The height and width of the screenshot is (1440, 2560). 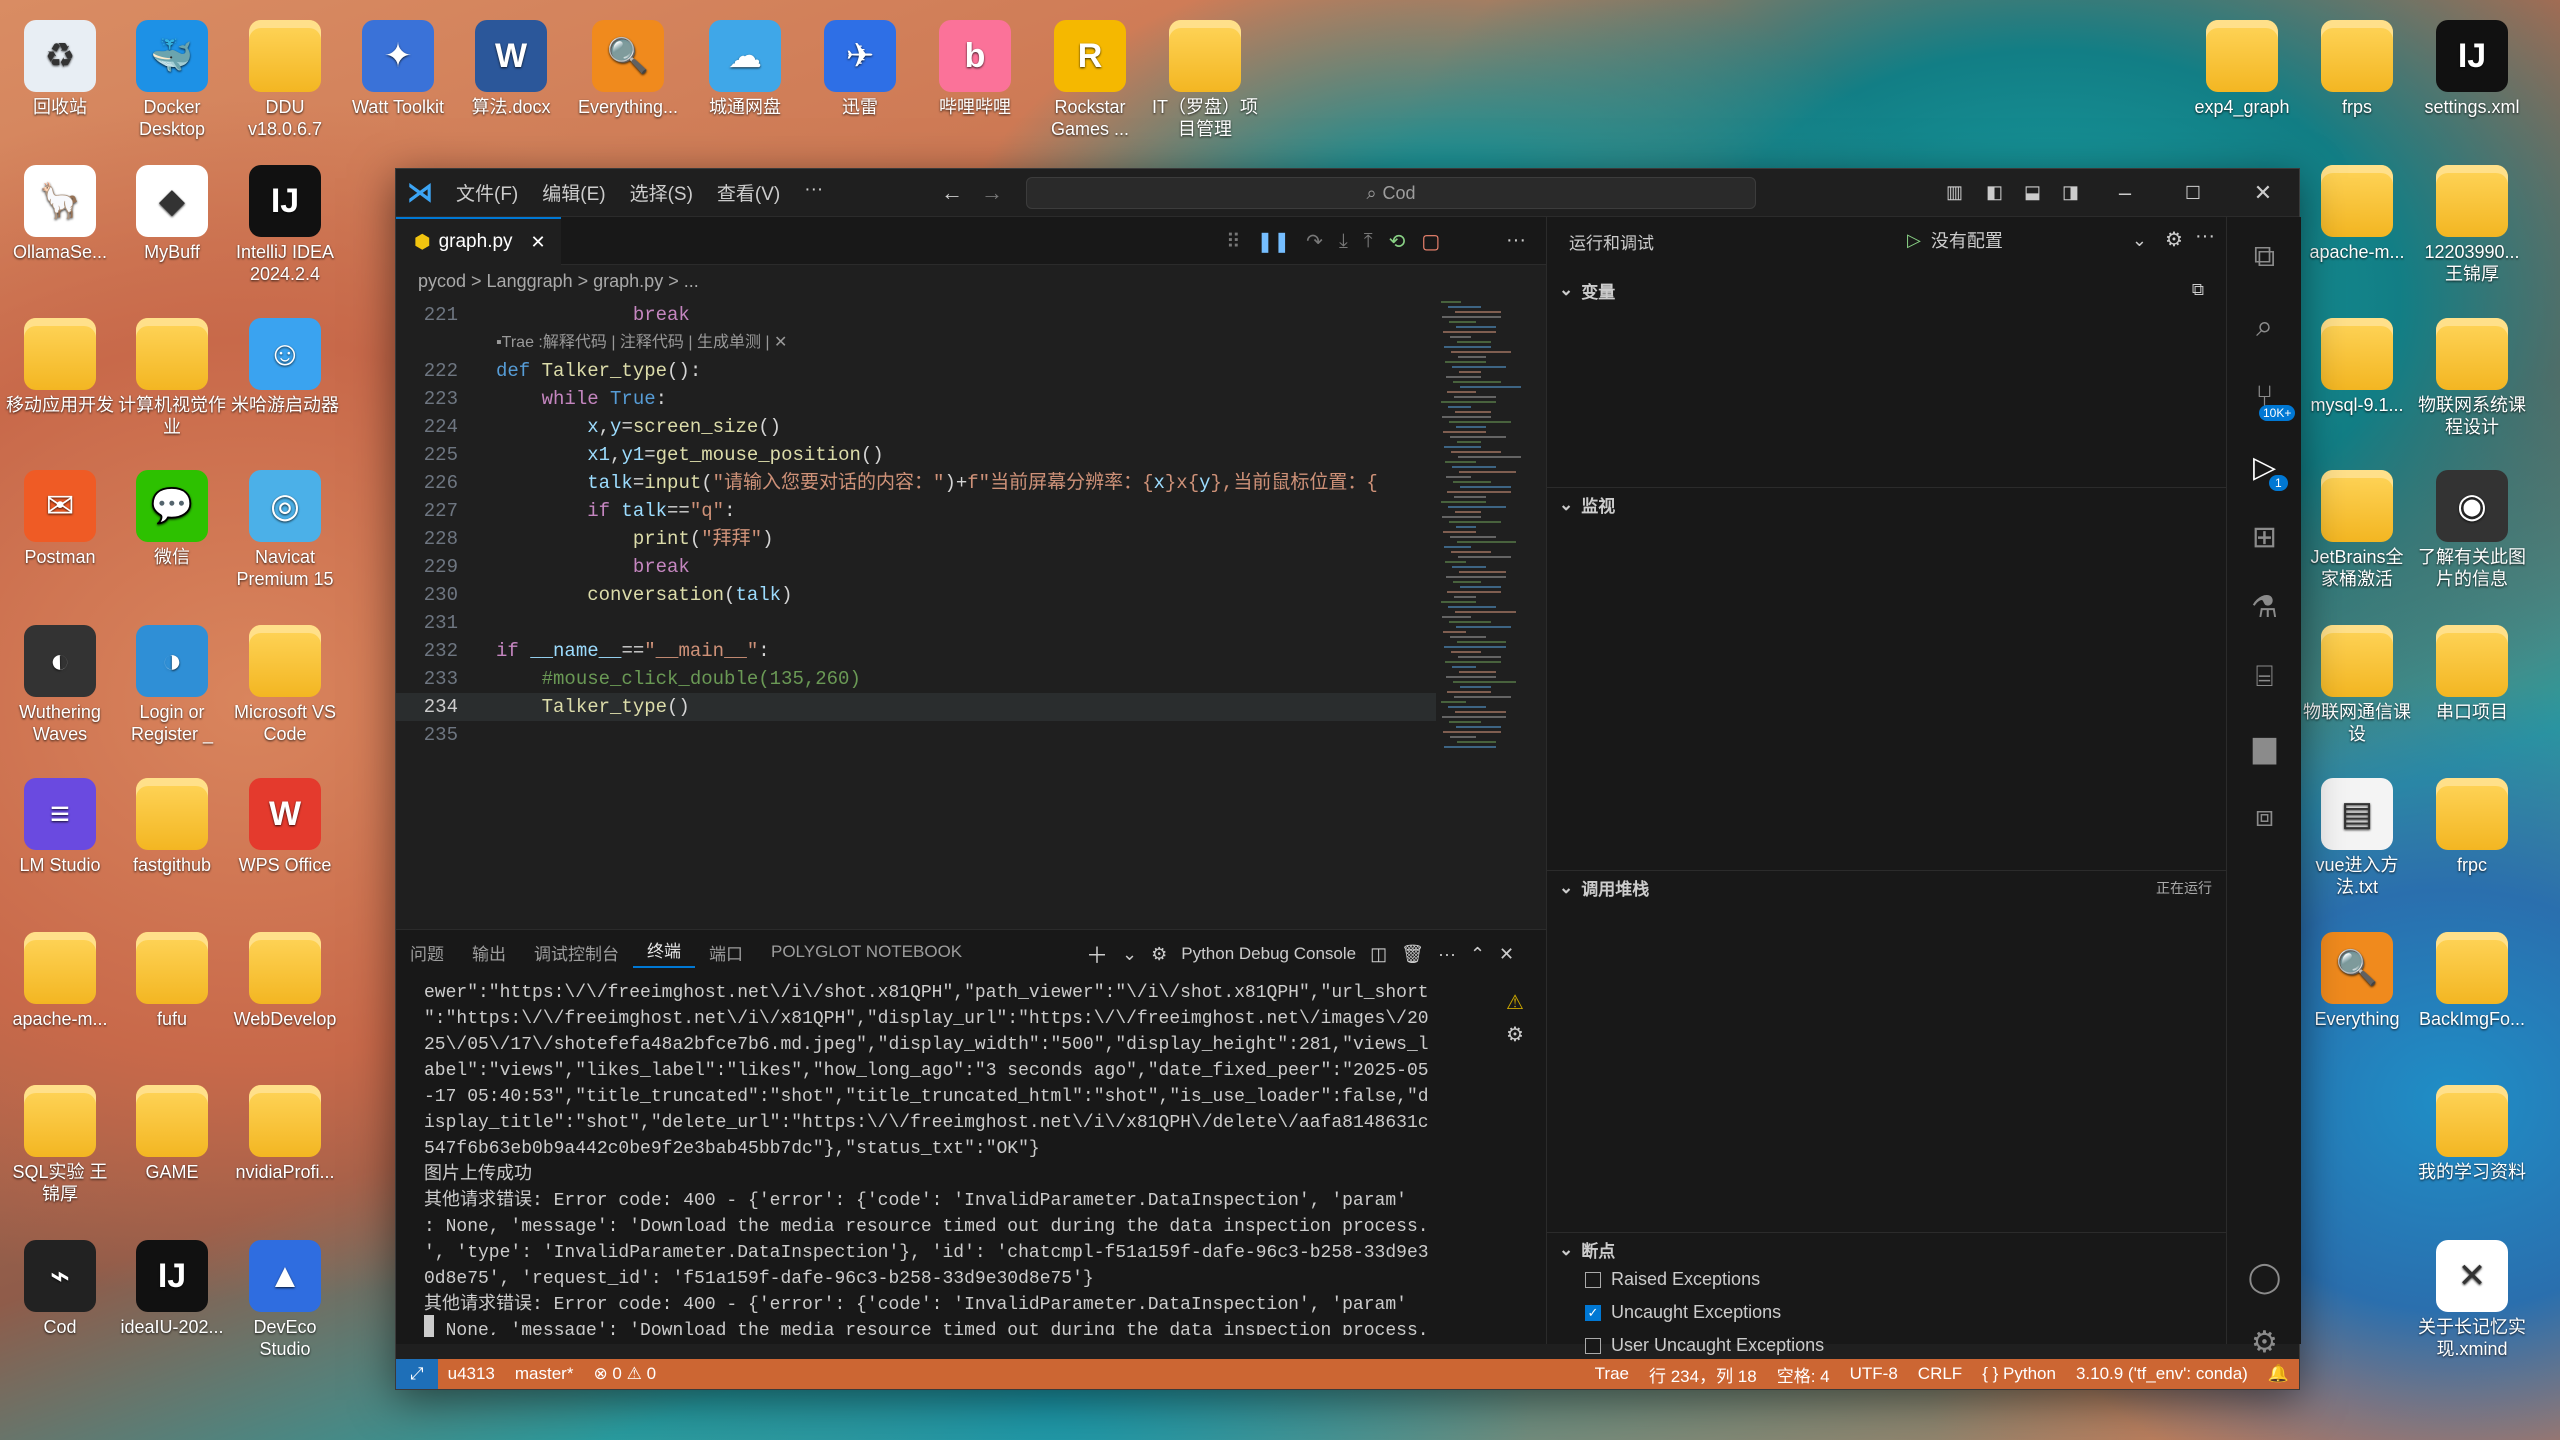 What do you see at coordinates (573, 192) in the screenshot?
I see `menu-item: 编辑(E)` at bounding box center [573, 192].